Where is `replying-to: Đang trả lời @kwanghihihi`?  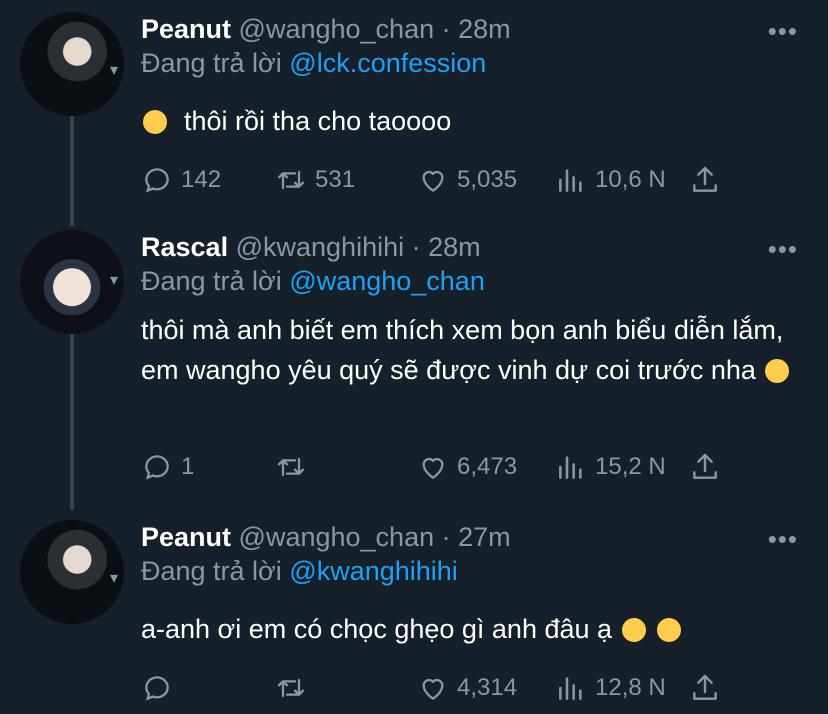 replying-to: Đang trả lời @kwanghihihi is located at coordinates (299, 571).